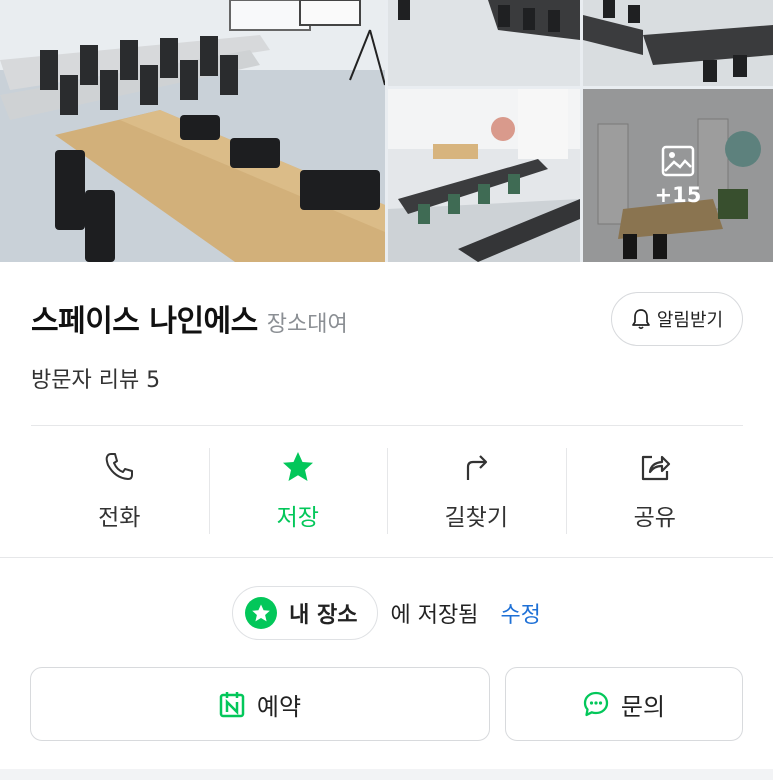 The image size is (773, 780). Describe the element at coordinates (641, 319) in the screenshot. I see `bell-icon` at that location.